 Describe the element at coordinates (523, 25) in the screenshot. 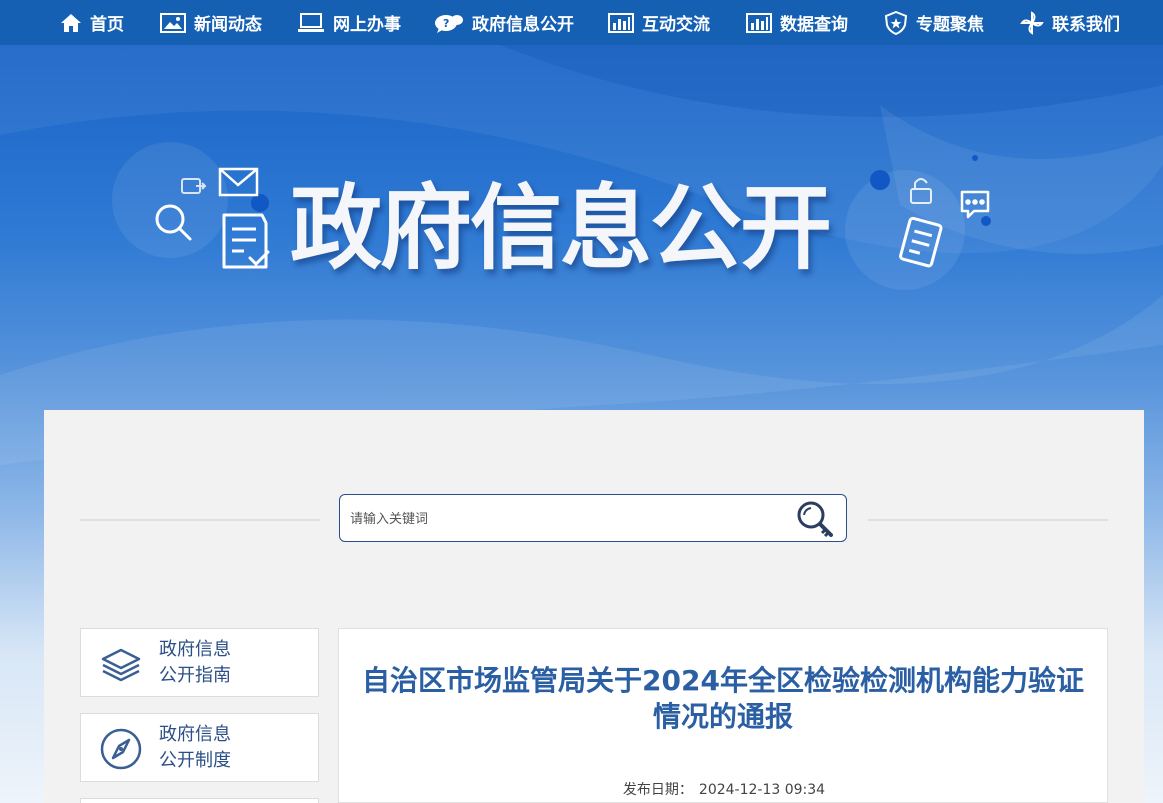

I see `nav-item-label: 政府信息公开` at that location.